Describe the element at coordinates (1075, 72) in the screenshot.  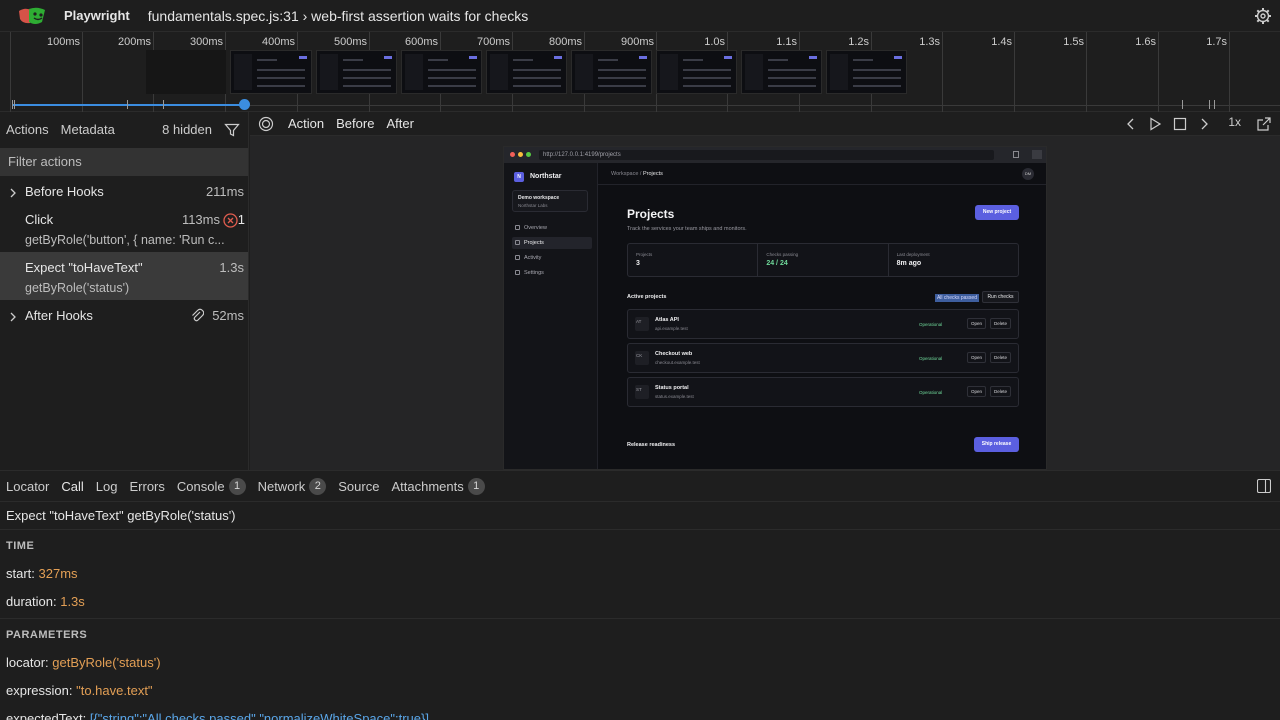
I see `timeline-tick: 1.5s` at that location.